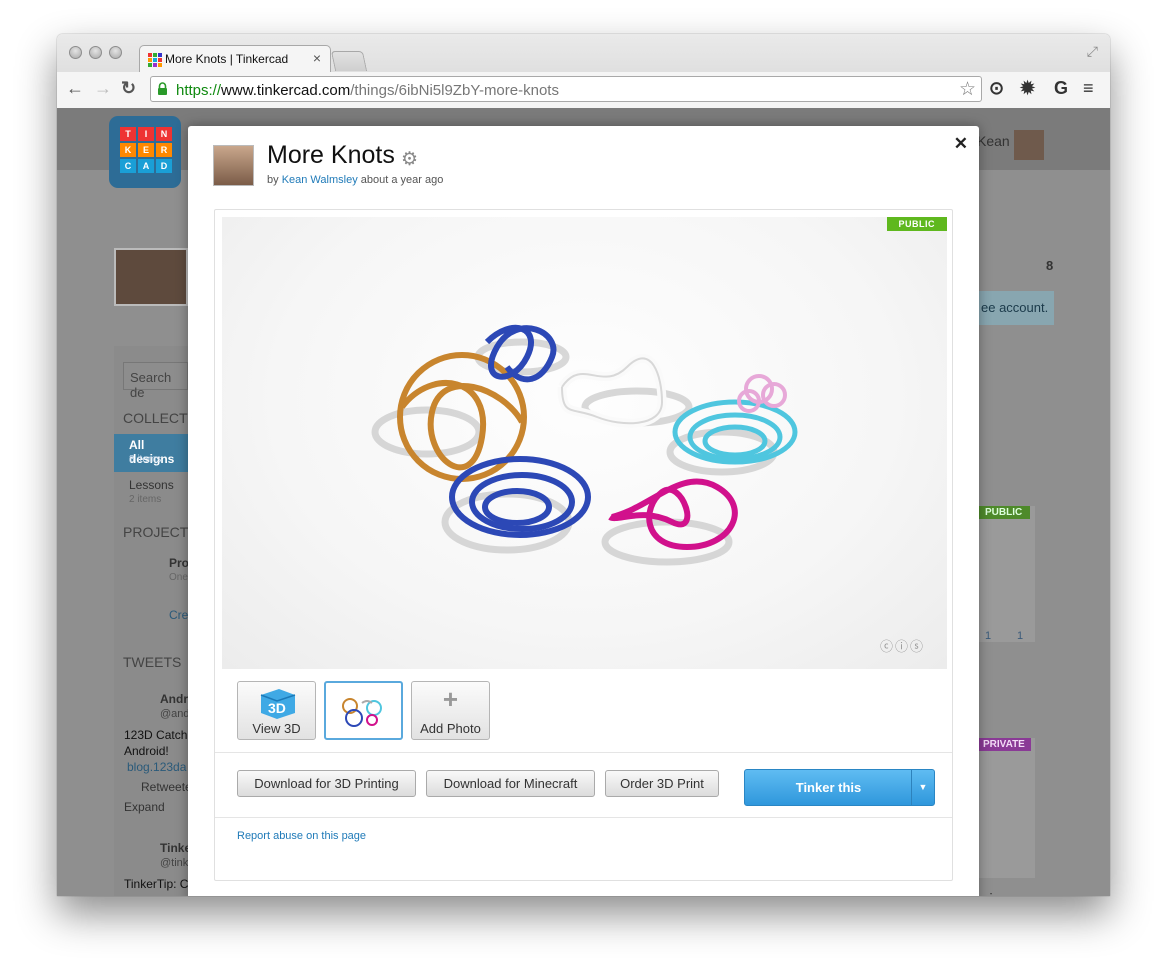 Image resolution: width=1167 pixels, height=975 pixels. What do you see at coordinates (174, 699) in the screenshot?
I see `bg-tweet1-name: Andr` at bounding box center [174, 699].